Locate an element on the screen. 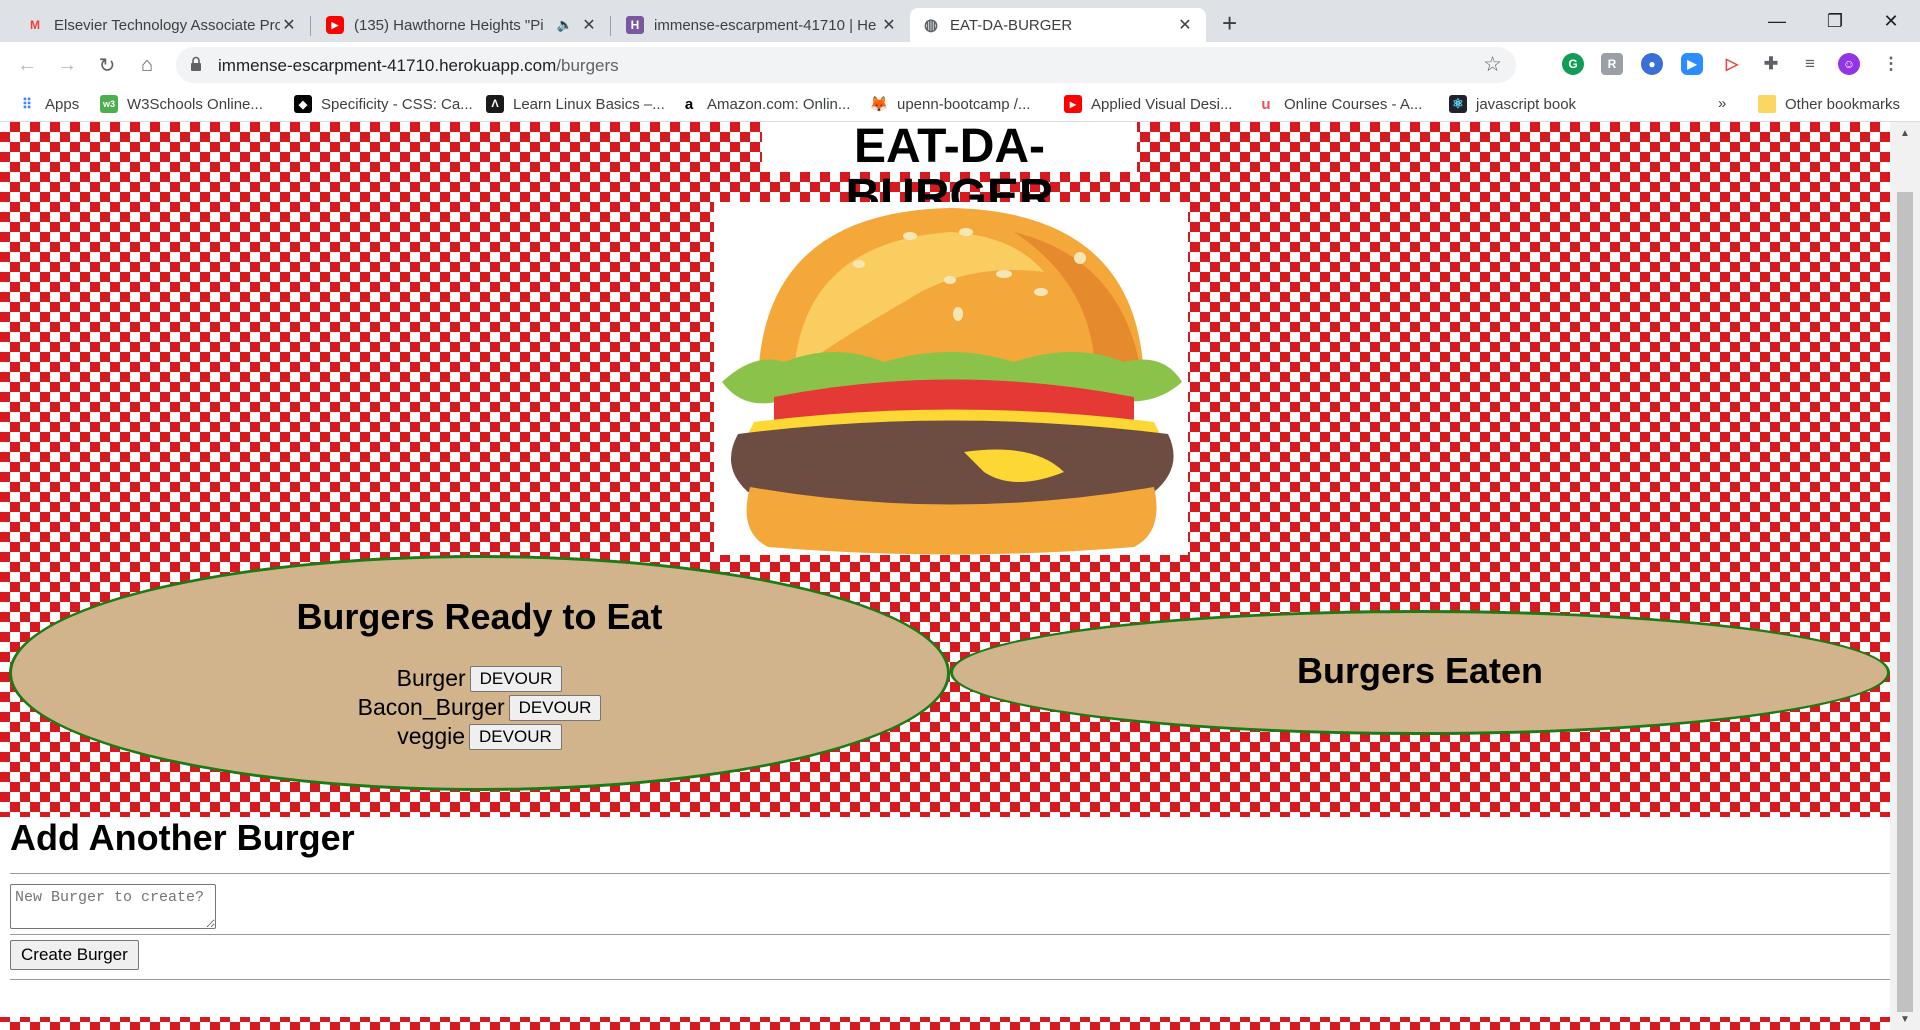 Image resolution: width=1920 pixels, height=1030 pixels. lock-icon is located at coordinates (196, 63).